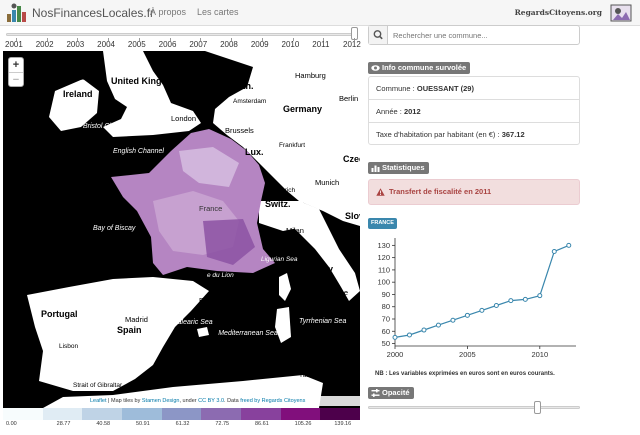 This screenshot has height=435, width=640. Describe the element at coordinates (229, 44) in the screenshot. I see `year-label-2008: 2008` at that location.